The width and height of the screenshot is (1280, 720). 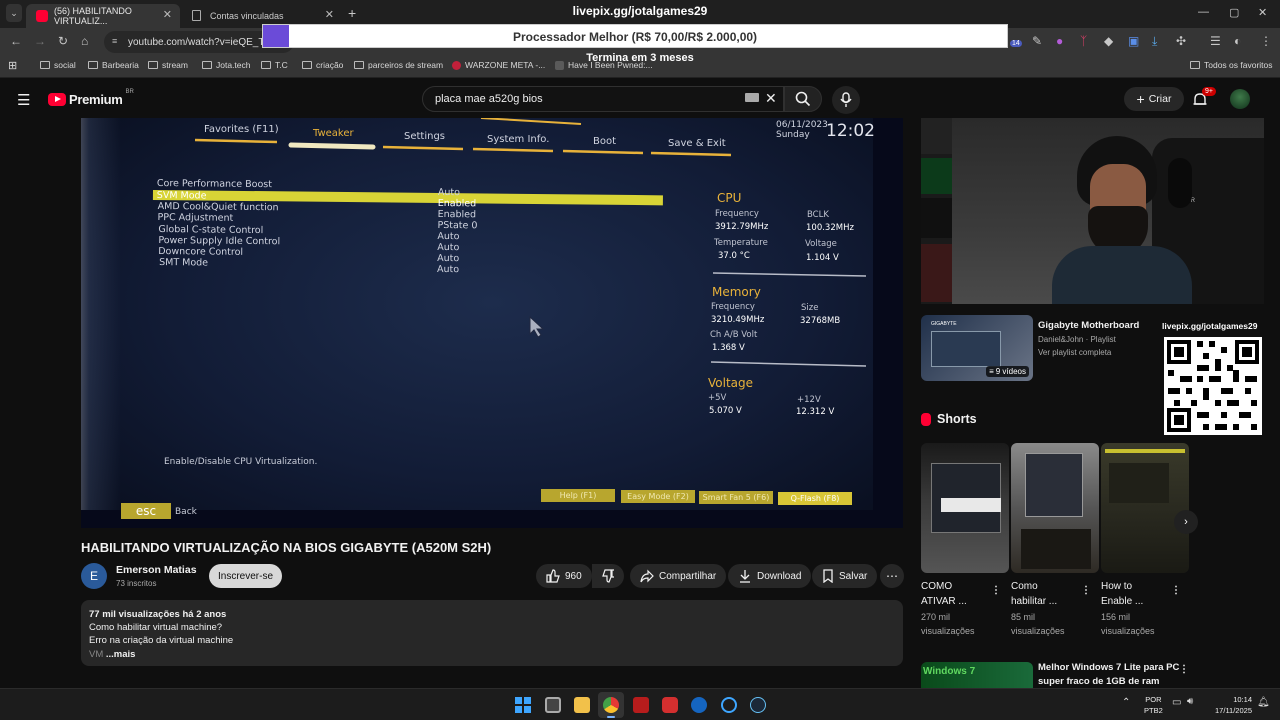 What do you see at coordinates (1088, 325) in the screenshot?
I see `playlist-title: Gigabyte Motherboard` at bounding box center [1088, 325].